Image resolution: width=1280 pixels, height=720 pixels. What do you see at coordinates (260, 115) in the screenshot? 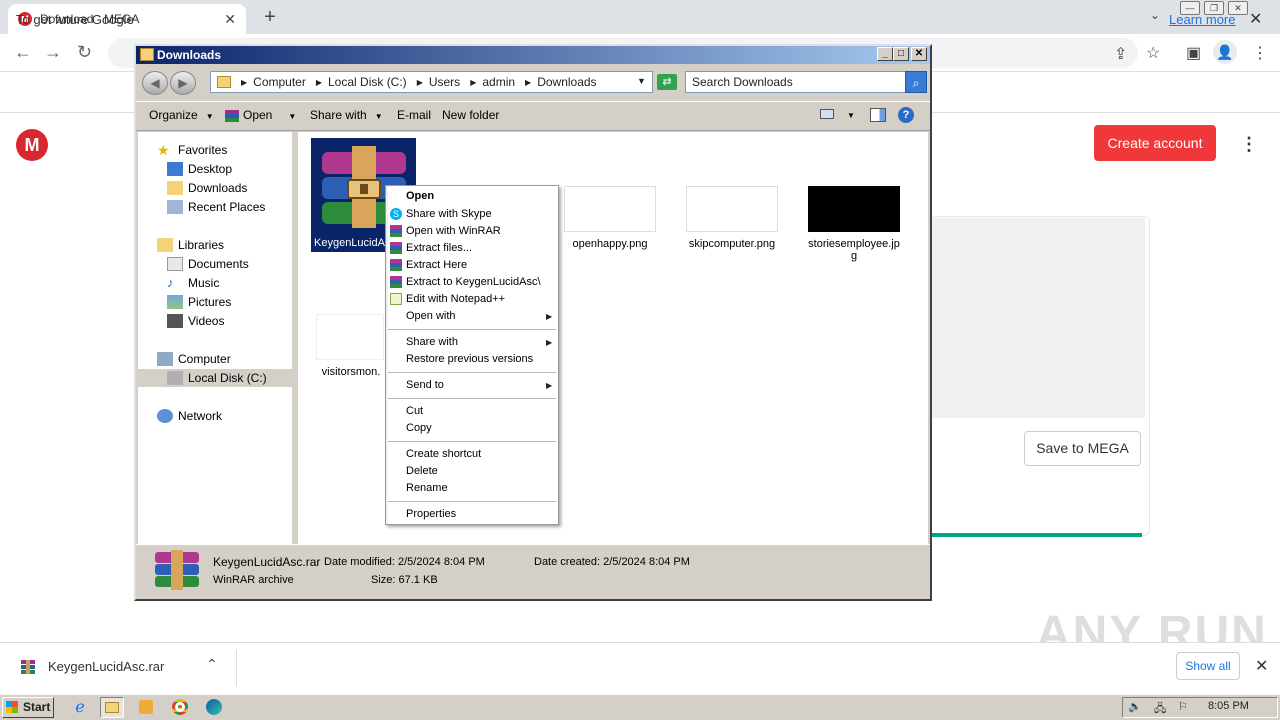
I see `open-button: Open ▼` at bounding box center [260, 115].